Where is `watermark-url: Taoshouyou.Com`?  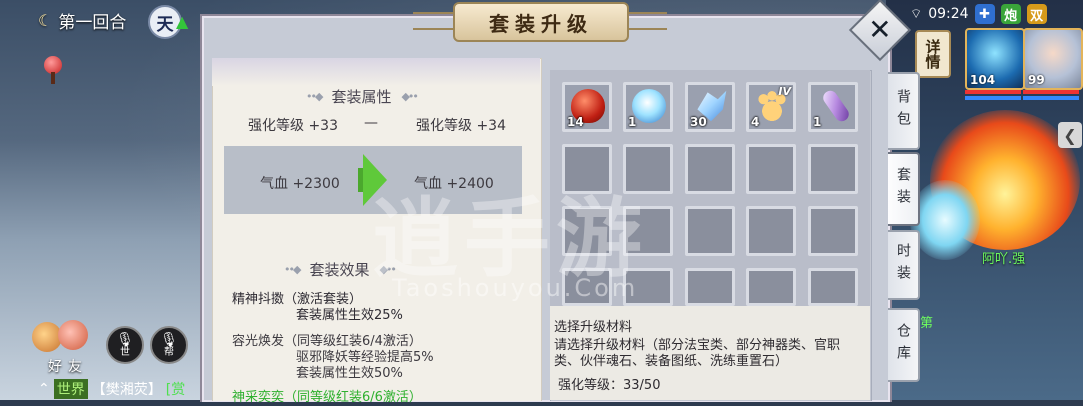
watermark-url: Taoshouyou.Com is located at coordinates (515, 288).